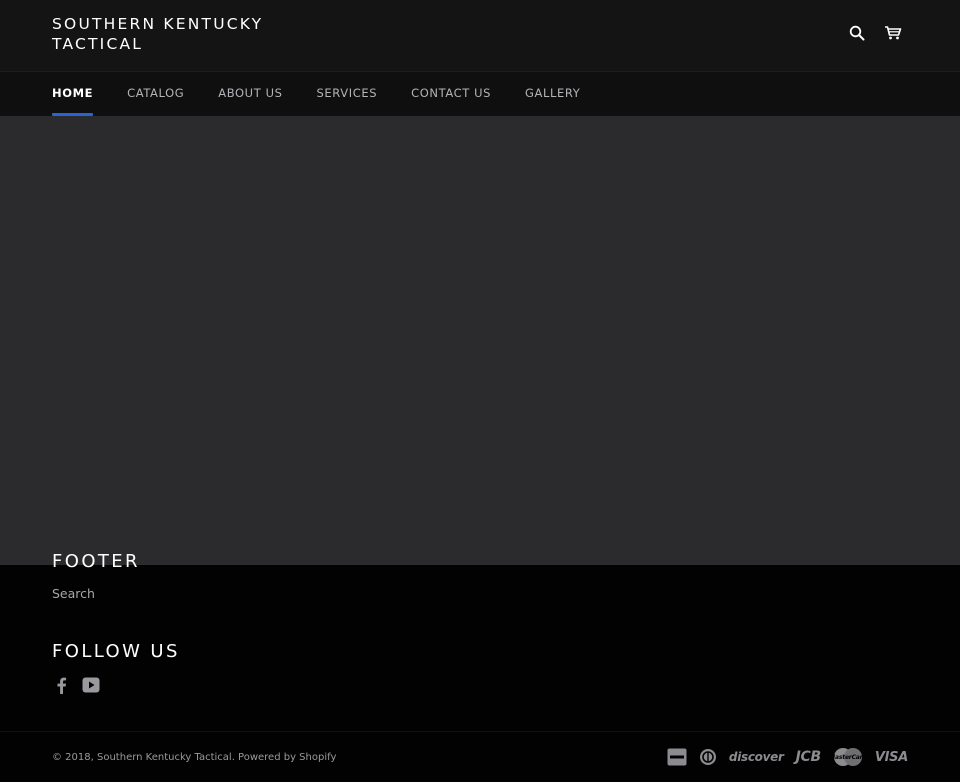 This screenshot has width=960, height=782. I want to click on nav-item-catalog: CATALOG, so click(155, 94).